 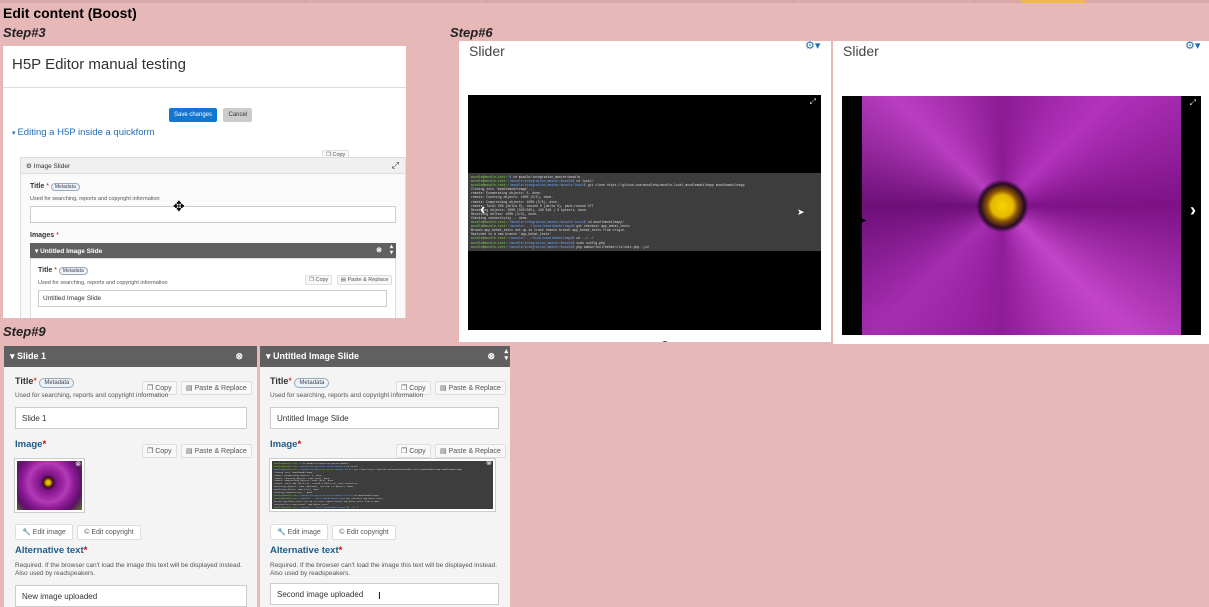 I want to click on slide2-alt-input: Second image uploaded, so click(x=384, y=594).